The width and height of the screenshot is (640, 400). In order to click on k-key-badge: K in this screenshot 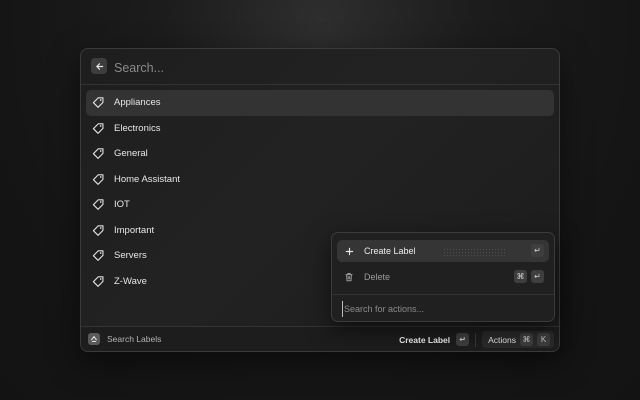, I will do `click(543, 339)`.